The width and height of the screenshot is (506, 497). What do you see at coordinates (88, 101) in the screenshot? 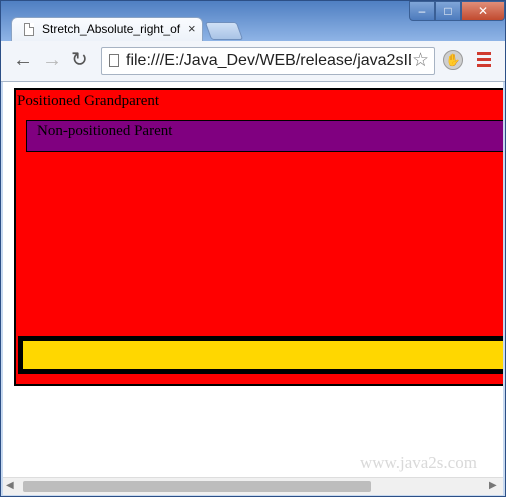
I see `grandparent-label: Positioned Grandparent` at bounding box center [88, 101].